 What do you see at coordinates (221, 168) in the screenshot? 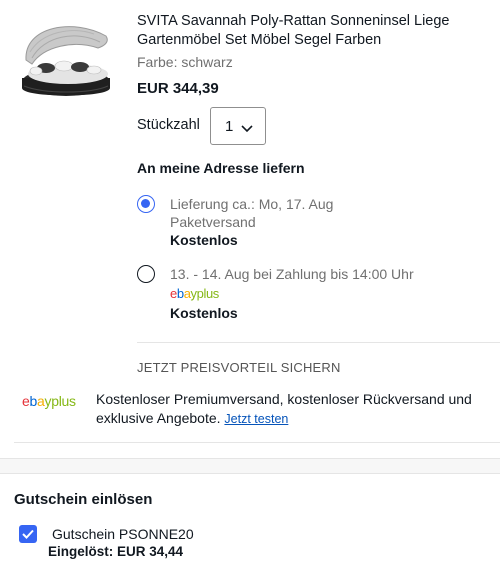
I see `shipping-heading: An meine Adresse liefern` at bounding box center [221, 168].